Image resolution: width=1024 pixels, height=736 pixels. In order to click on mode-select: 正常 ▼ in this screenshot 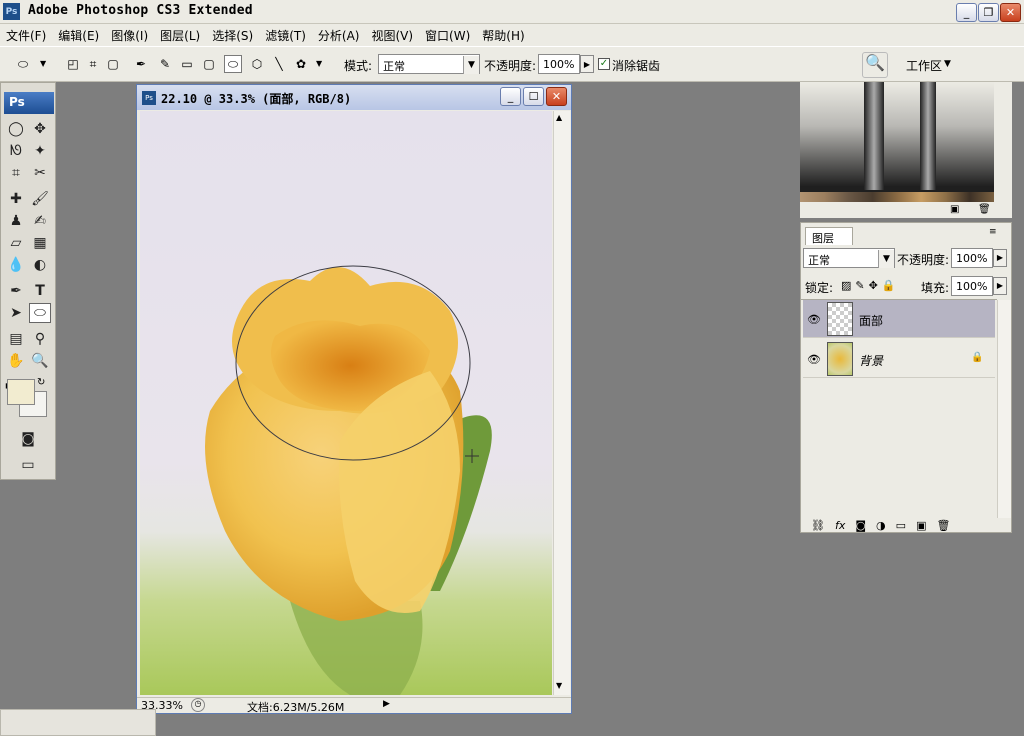, I will do `click(429, 64)`.